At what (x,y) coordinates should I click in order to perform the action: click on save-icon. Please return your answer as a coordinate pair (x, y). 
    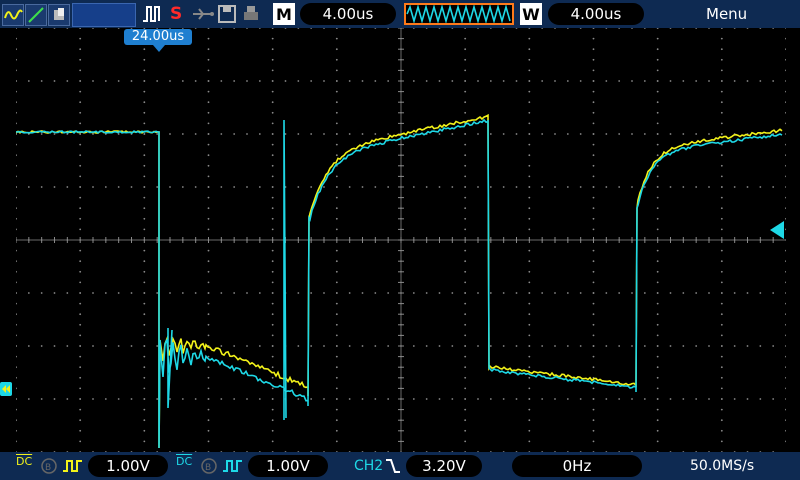
    Looking at the image, I should click on (227, 14).